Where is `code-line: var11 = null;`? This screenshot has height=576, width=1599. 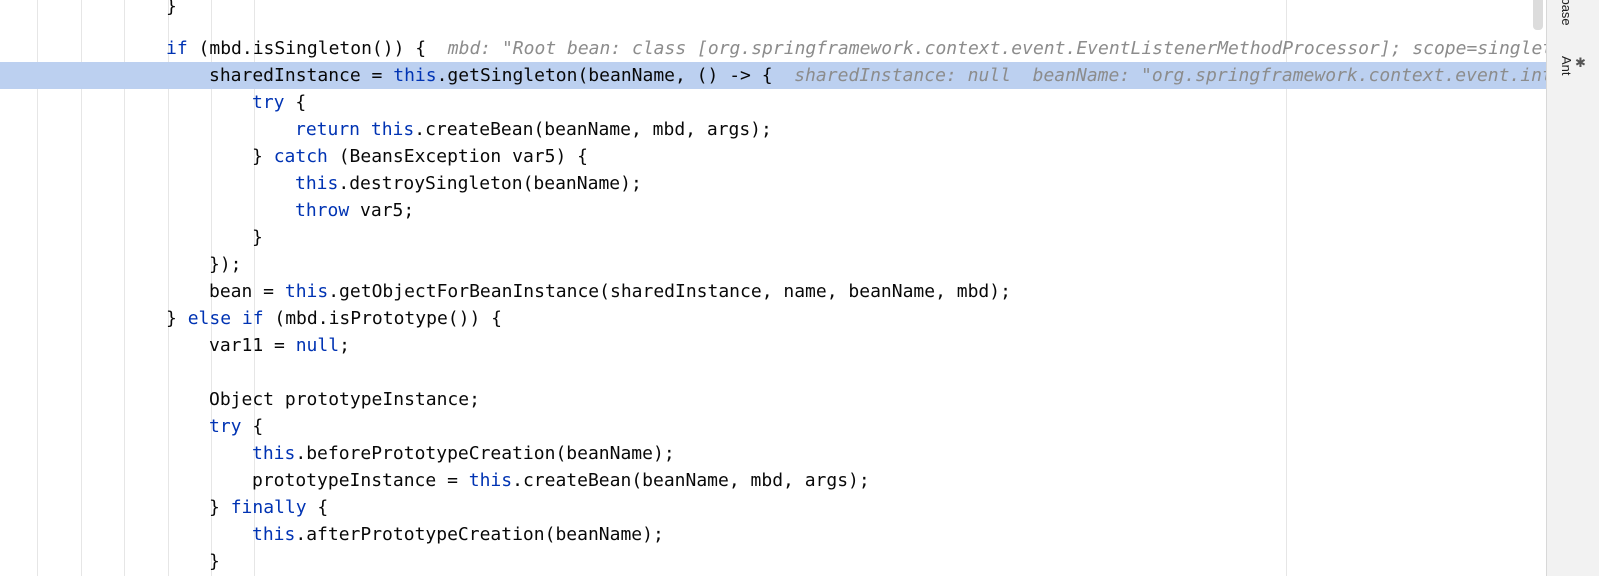
code-line: var11 = null; is located at coordinates (773, 345).